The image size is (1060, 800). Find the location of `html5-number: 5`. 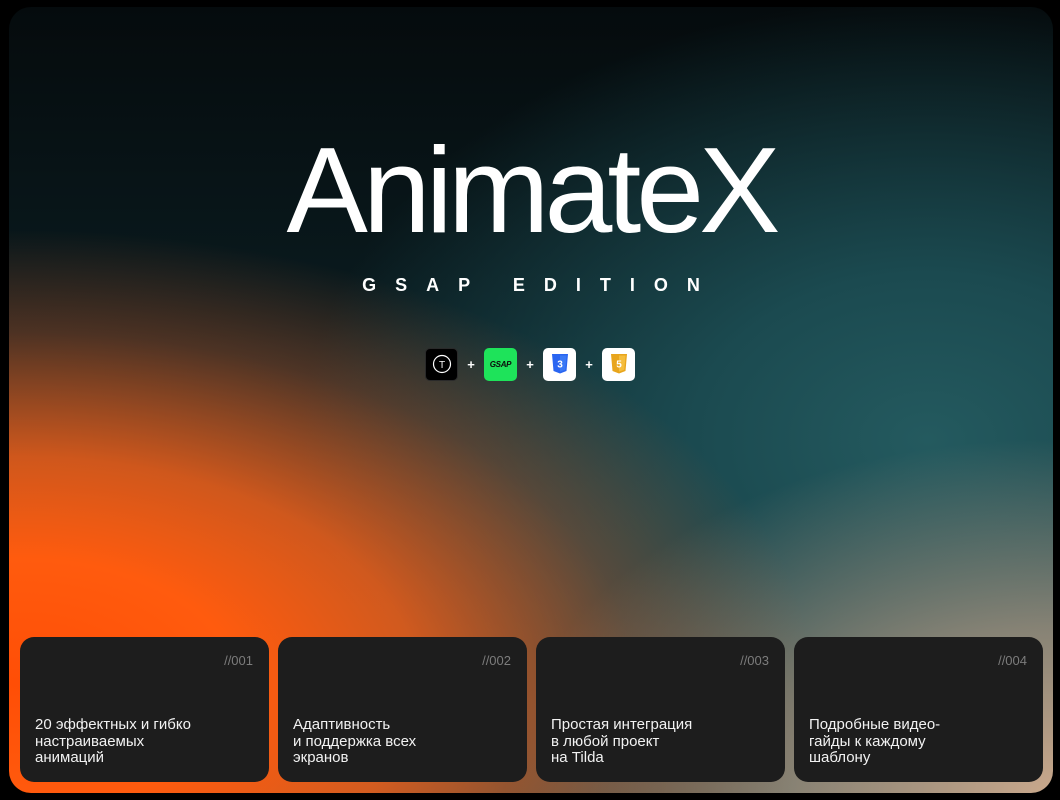

html5-number: 5 is located at coordinates (619, 365).